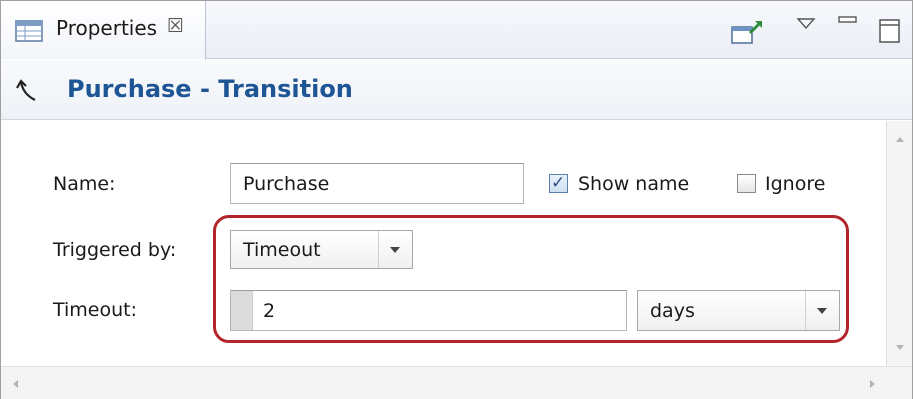 This screenshot has width=913, height=399. Describe the element at coordinates (115, 250) in the screenshot. I see `triggered-by-label: Triggered by:` at that location.